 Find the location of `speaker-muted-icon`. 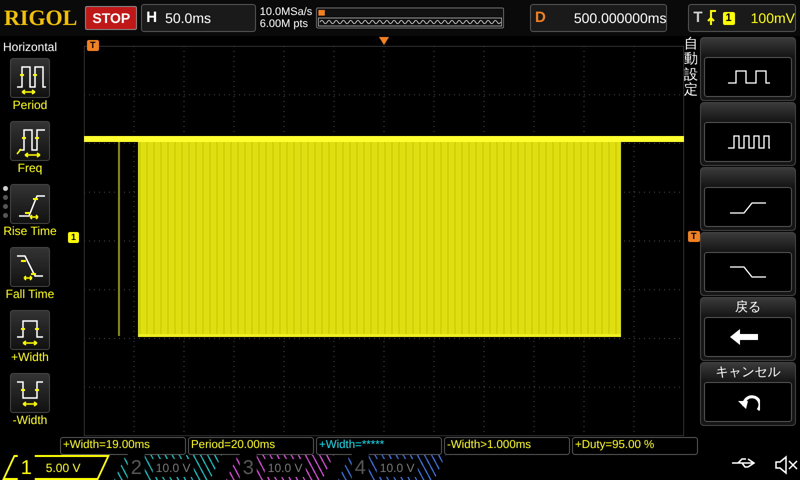

speaker-muted-icon is located at coordinates (787, 465).